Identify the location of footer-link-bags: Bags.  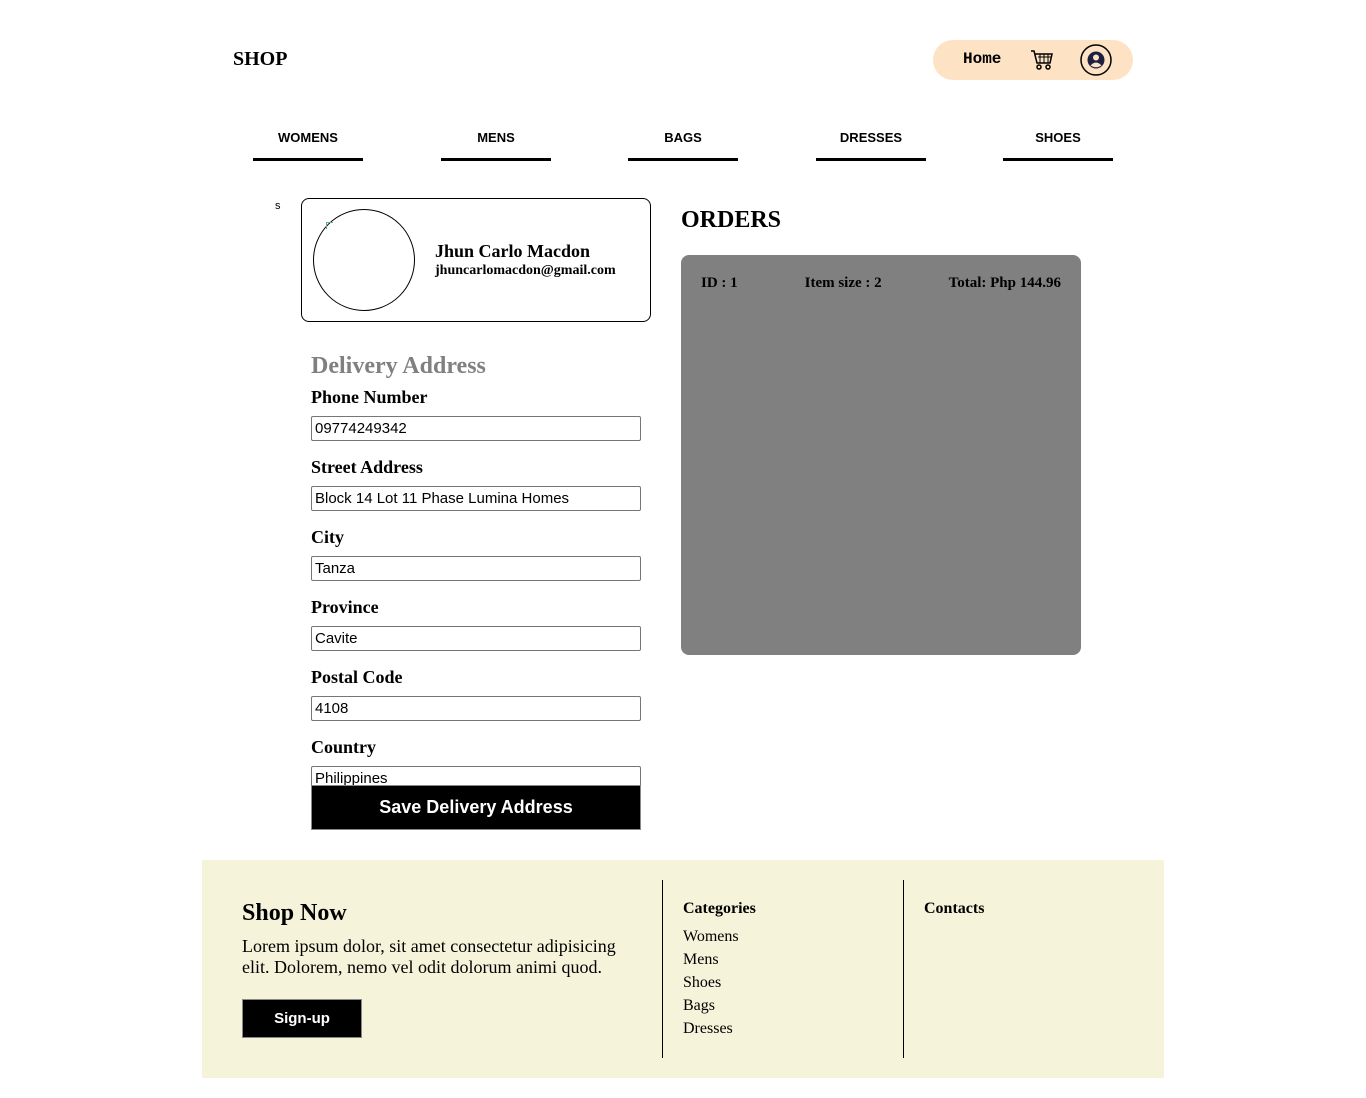
(711, 1007).